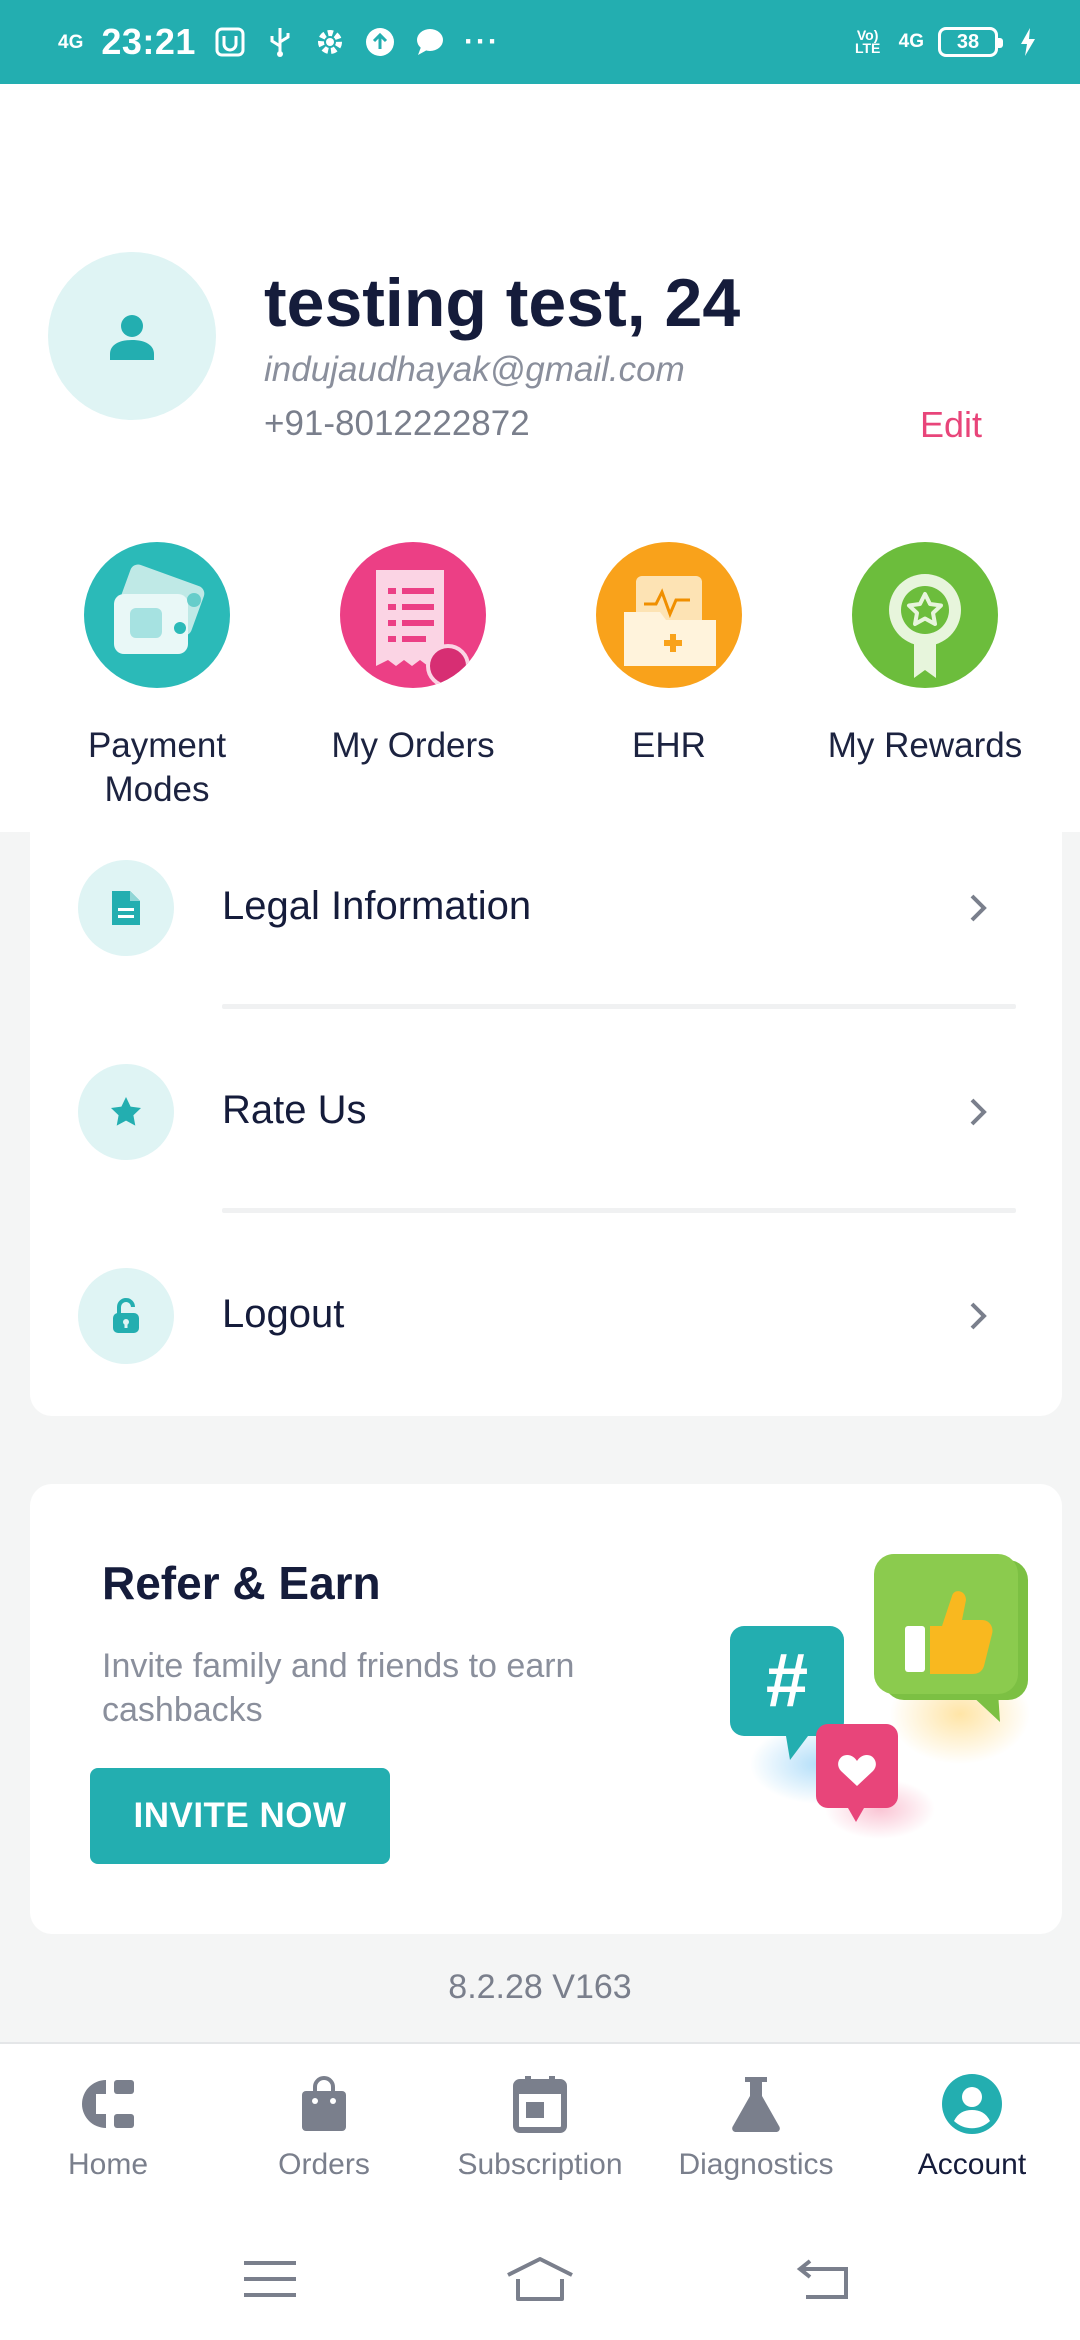 This screenshot has height=2340, width=1080. I want to click on chat-bubble-icon, so click(430, 42).